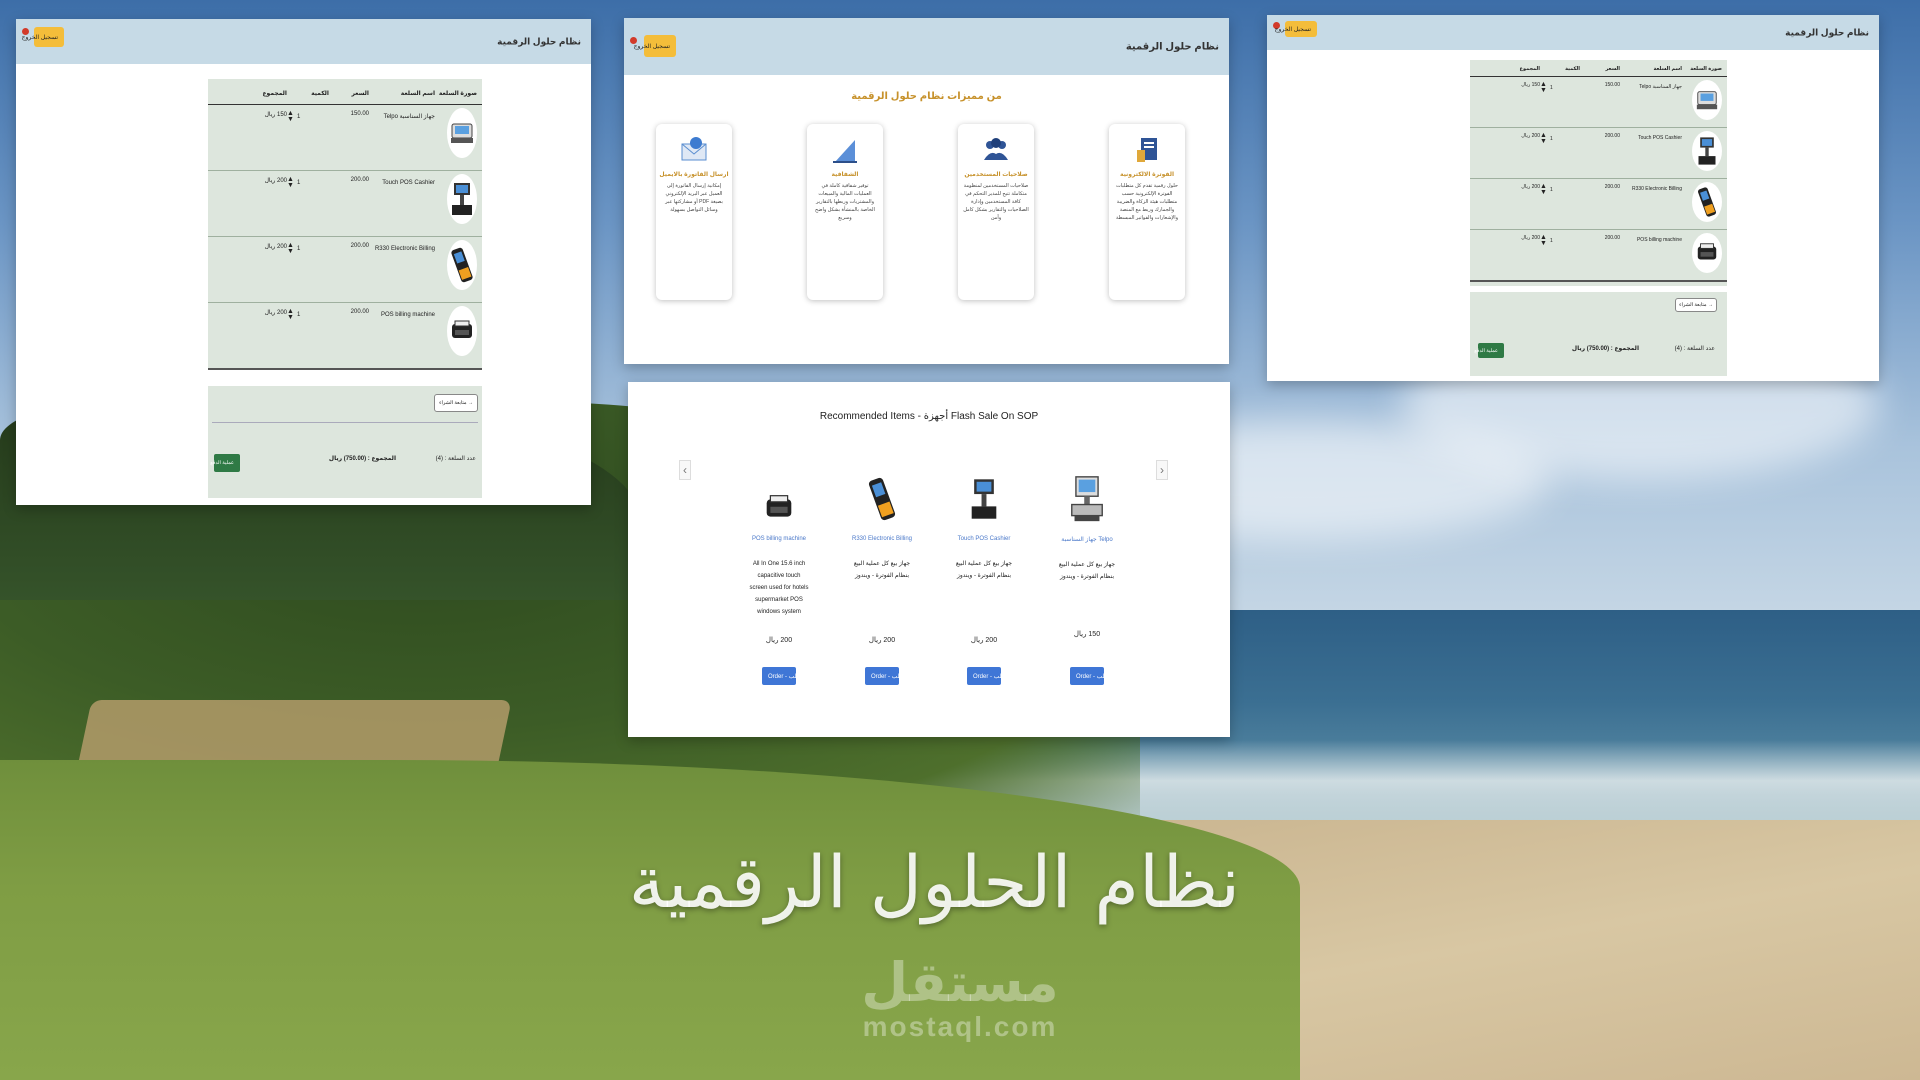 The height and width of the screenshot is (1080, 1920). Describe the element at coordinates (694, 175) in the screenshot. I see `feature-title: ارسال الفاتورة بالايميل` at that location.